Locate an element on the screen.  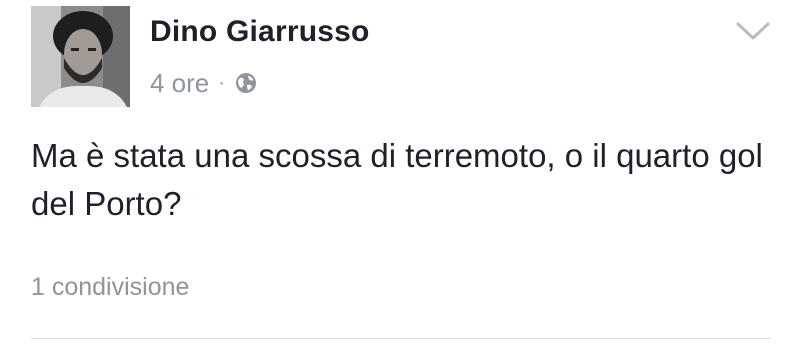
post-meta: 4 ore · is located at coordinates (203, 83).